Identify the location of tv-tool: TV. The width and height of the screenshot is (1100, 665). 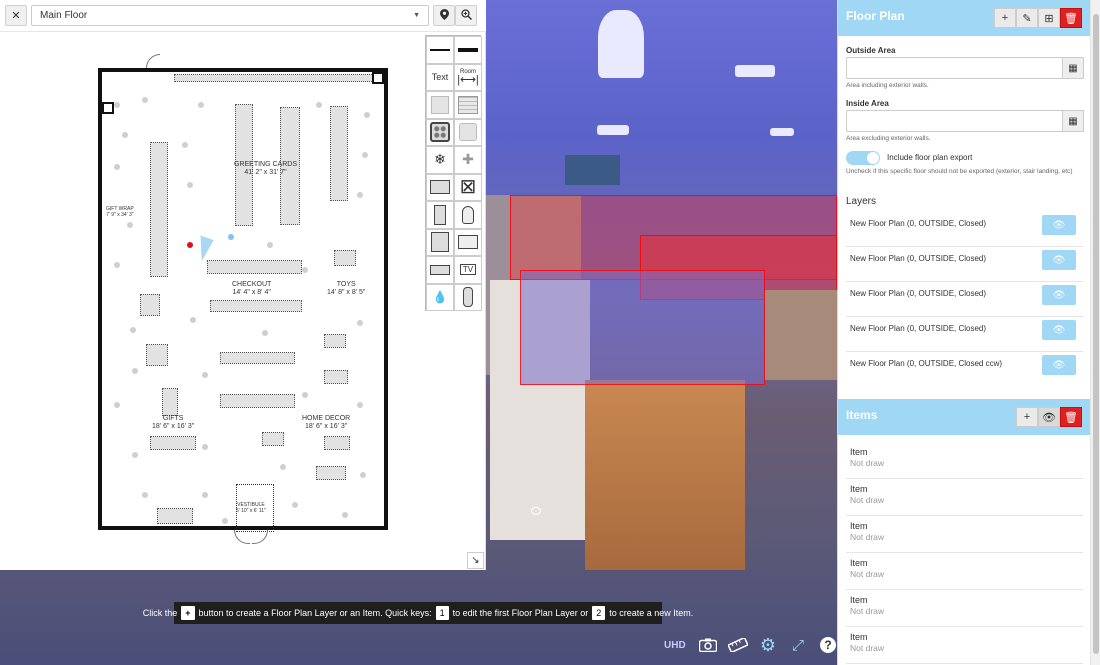
(468, 270).